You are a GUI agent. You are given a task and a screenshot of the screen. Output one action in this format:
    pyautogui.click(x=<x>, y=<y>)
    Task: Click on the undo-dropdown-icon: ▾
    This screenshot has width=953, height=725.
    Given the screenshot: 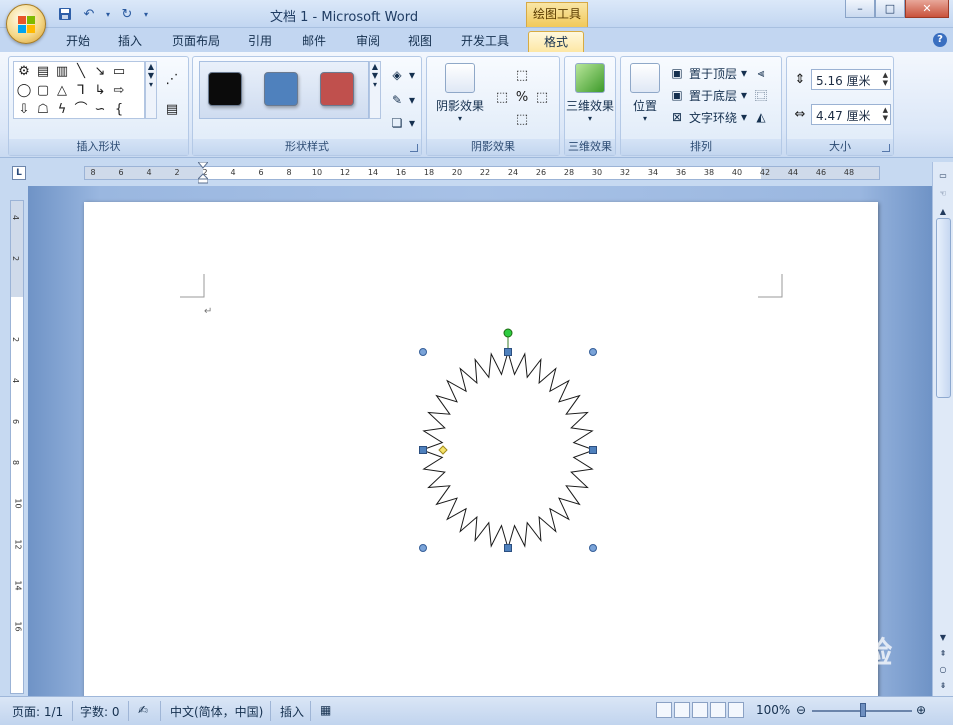 What is the action you would take?
    pyautogui.click(x=108, y=14)
    